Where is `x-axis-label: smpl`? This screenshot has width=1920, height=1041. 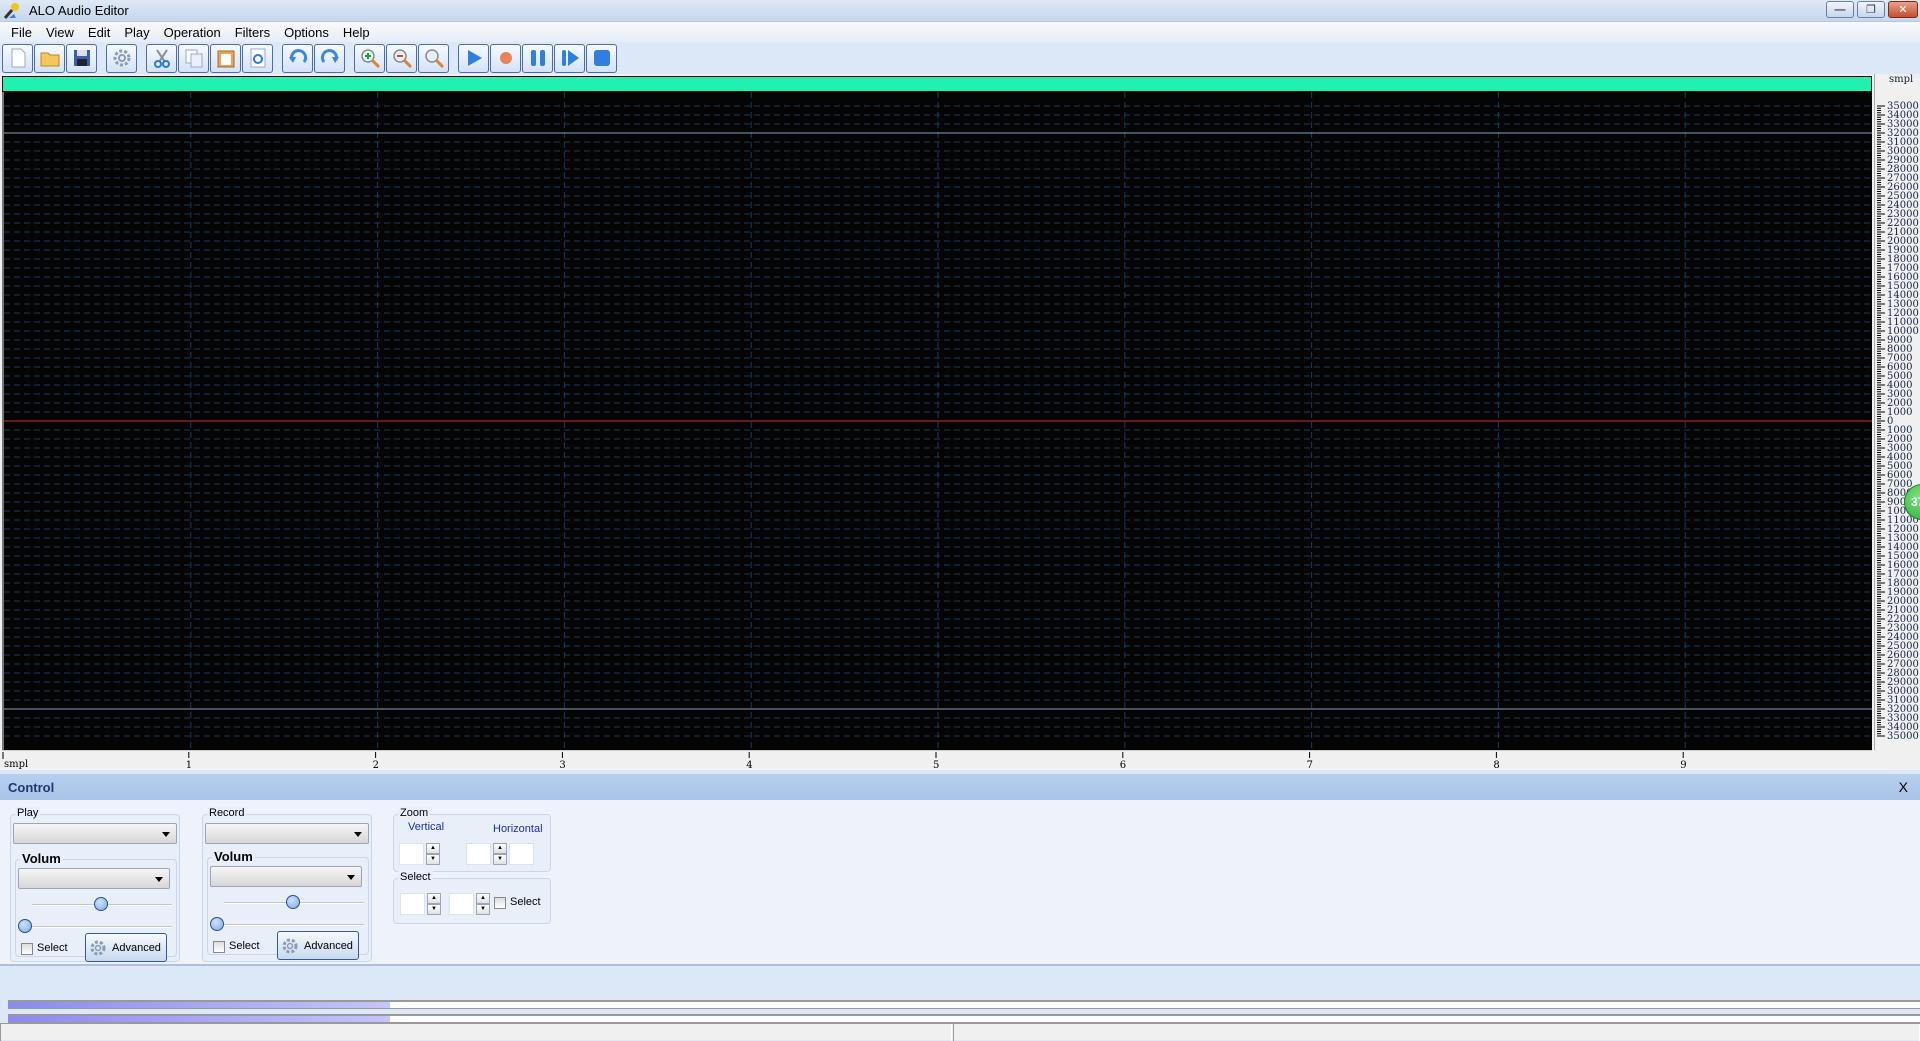
x-axis-label: smpl is located at coordinates (16, 764).